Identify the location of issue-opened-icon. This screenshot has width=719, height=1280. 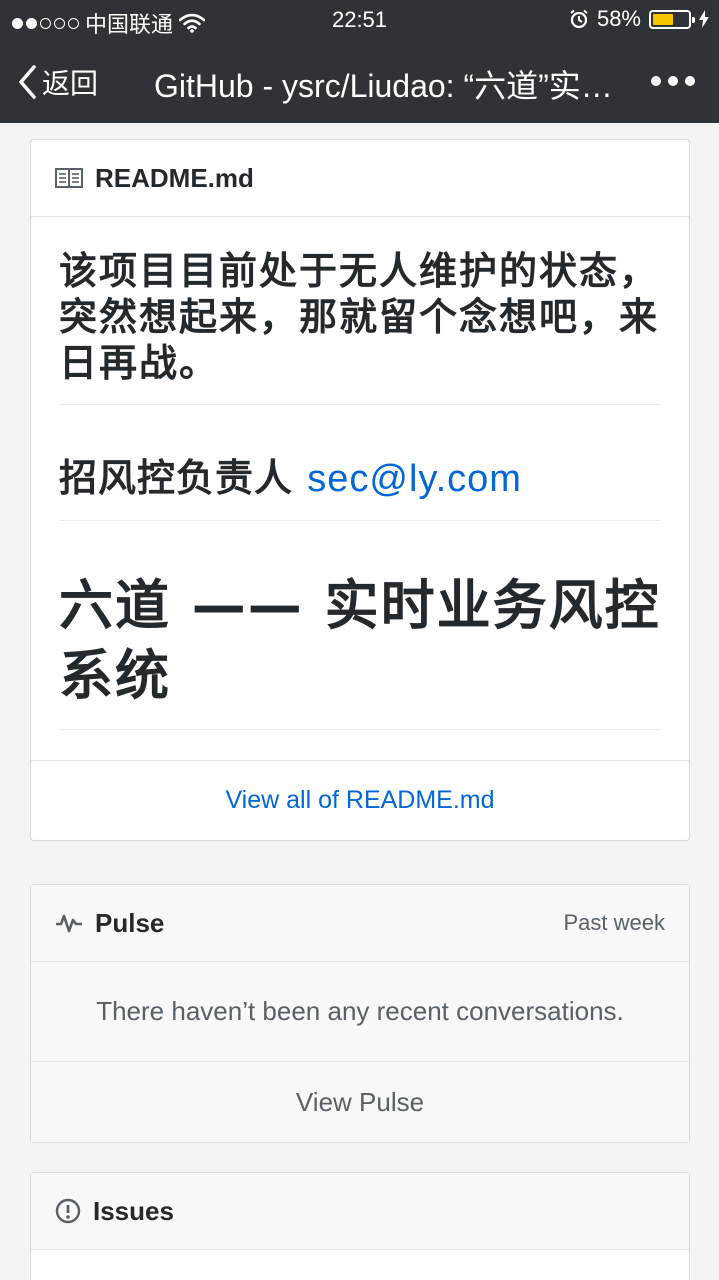
(68, 1211).